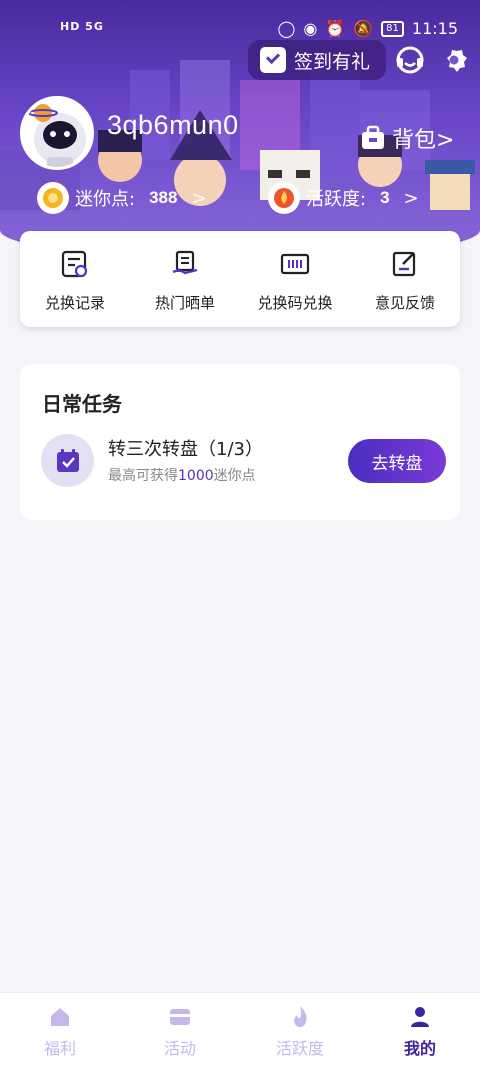 The width and height of the screenshot is (480, 1067). I want to click on mute-icon: 🔕, so click(363, 28).